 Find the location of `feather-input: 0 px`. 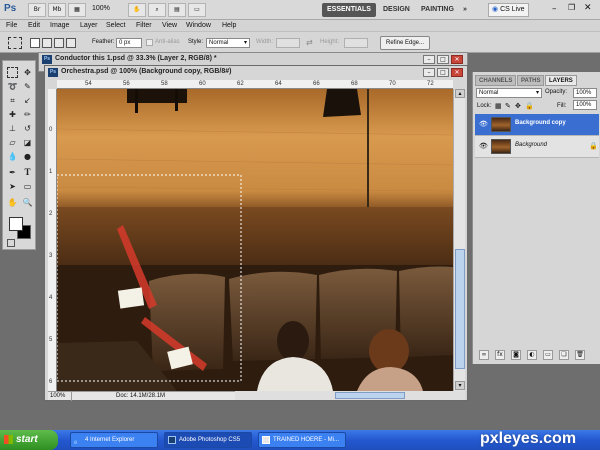

feather-input: 0 px is located at coordinates (129, 43).